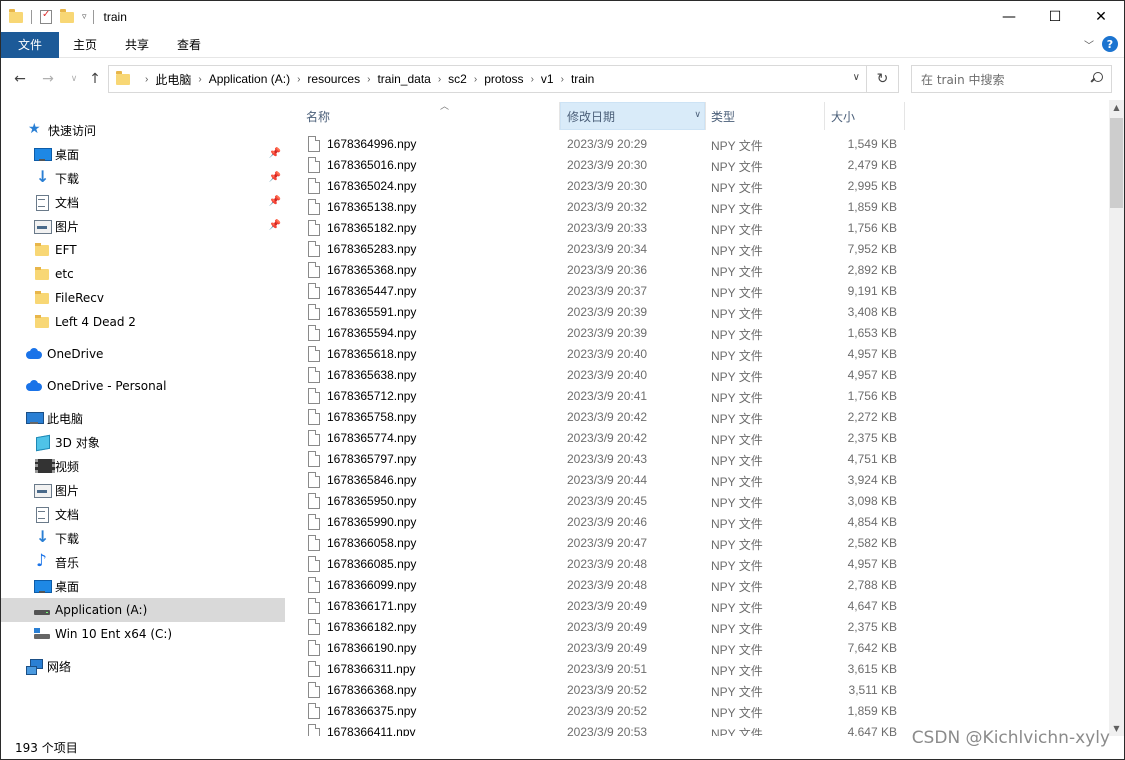 This screenshot has height=760, width=1125. What do you see at coordinates (143, 354) in the screenshot?
I see `sidebar-item-onedrive: OneDrive` at bounding box center [143, 354].